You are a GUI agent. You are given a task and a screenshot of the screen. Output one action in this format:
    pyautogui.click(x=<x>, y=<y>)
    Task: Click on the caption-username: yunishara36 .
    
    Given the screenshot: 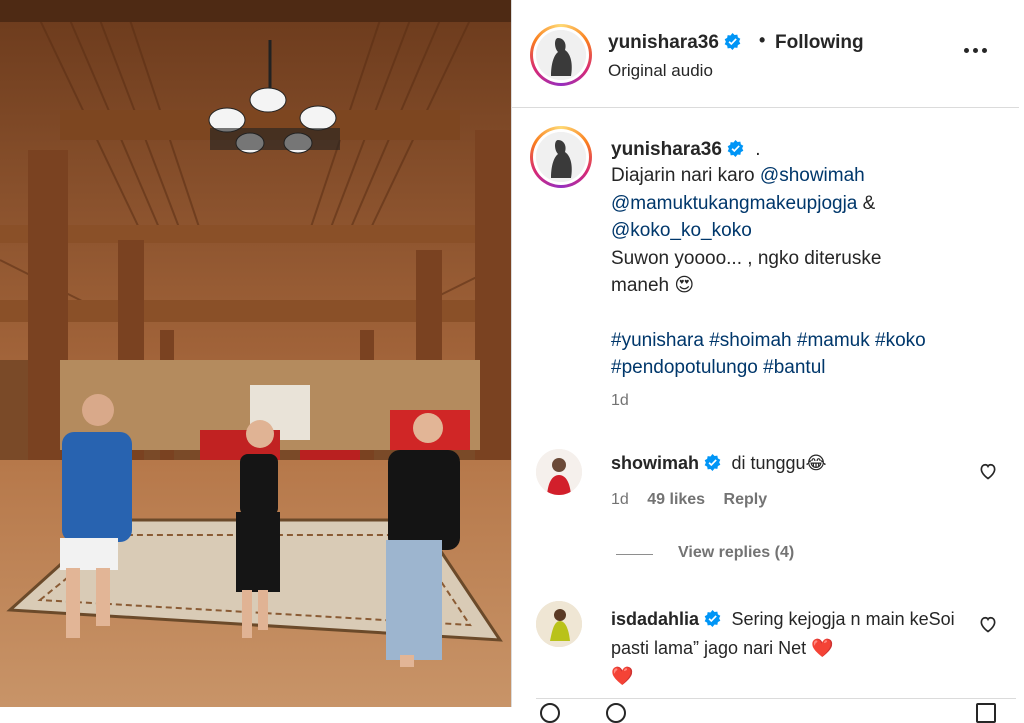 What is the action you would take?
    pyautogui.click(x=685, y=150)
    